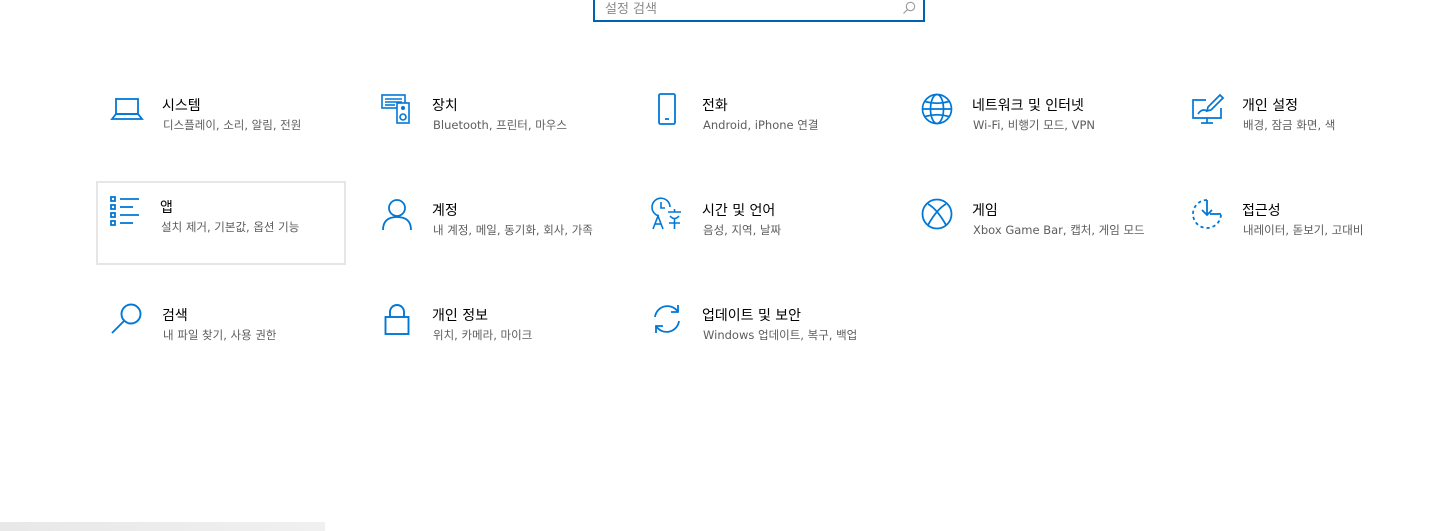  Describe the element at coordinates (460, 316) in the screenshot. I see `tile-title: 개인 정보` at that location.